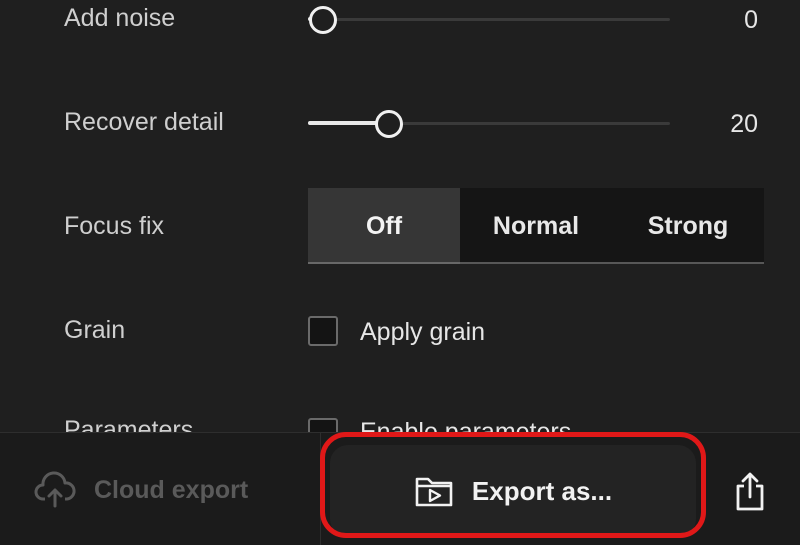 Image resolution: width=800 pixels, height=545 pixels. I want to click on enable-parameters-checkbox, so click(323, 425).